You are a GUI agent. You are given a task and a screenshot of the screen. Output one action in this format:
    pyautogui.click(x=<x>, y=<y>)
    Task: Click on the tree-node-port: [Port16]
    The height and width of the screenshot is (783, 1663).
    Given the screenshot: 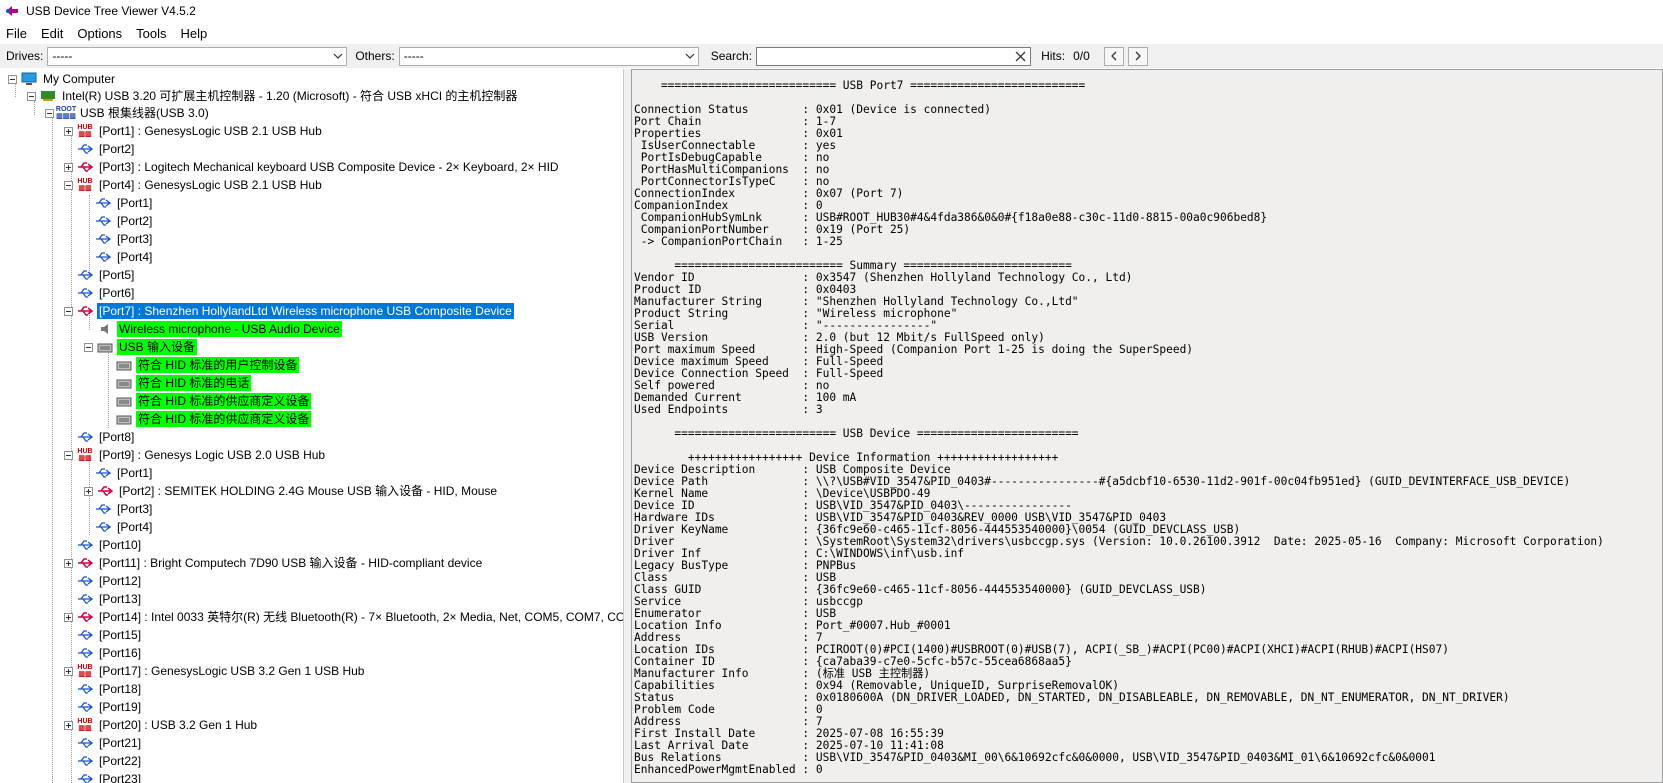 What is the action you would take?
    pyautogui.click(x=103, y=653)
    